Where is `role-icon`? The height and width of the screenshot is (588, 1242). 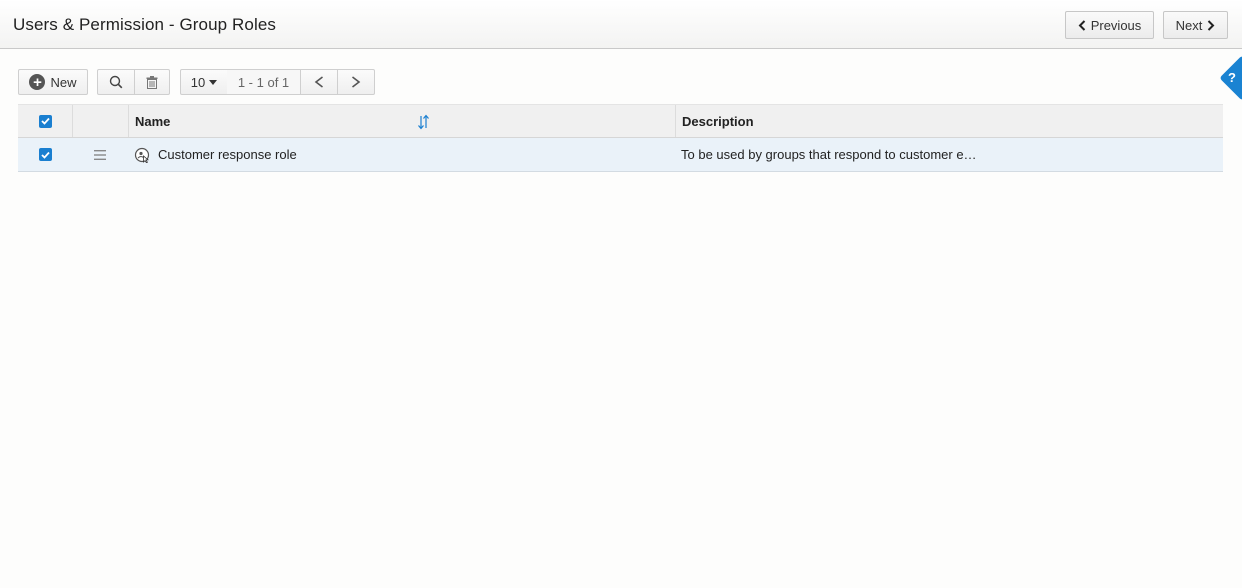
role-icon is located at coordinates (142, 155).